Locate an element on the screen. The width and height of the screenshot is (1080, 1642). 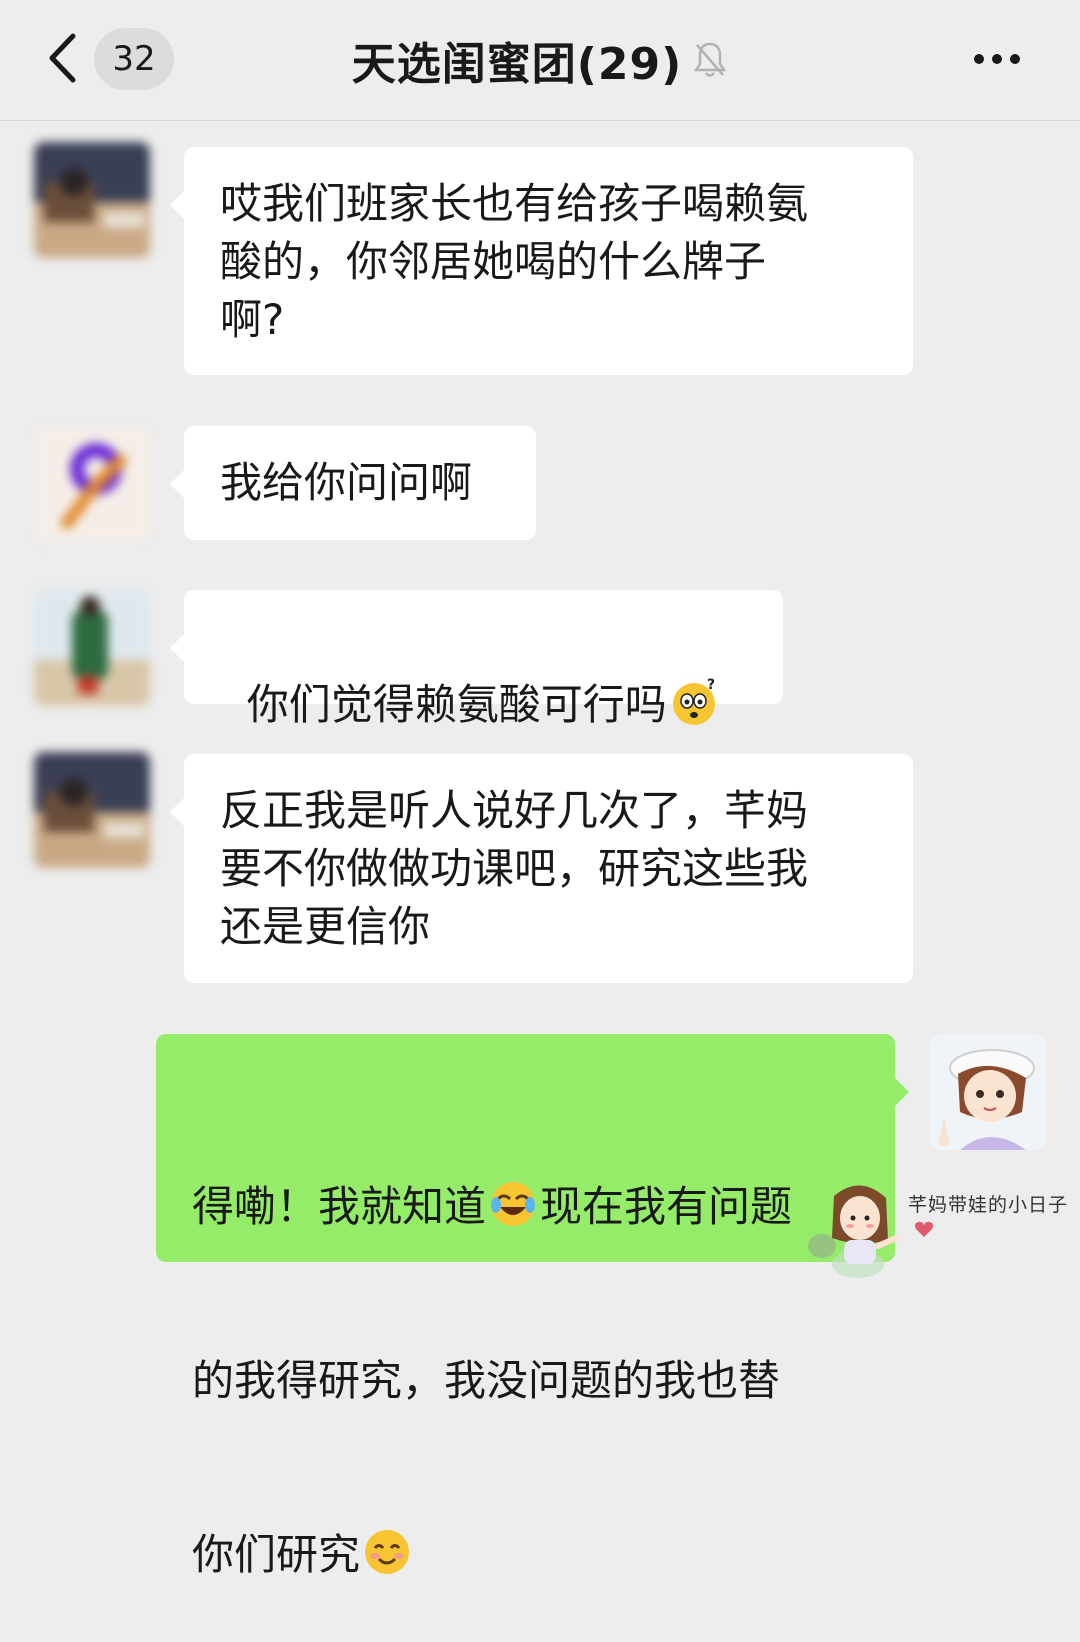
more-button is located at coordinates (997, 59).